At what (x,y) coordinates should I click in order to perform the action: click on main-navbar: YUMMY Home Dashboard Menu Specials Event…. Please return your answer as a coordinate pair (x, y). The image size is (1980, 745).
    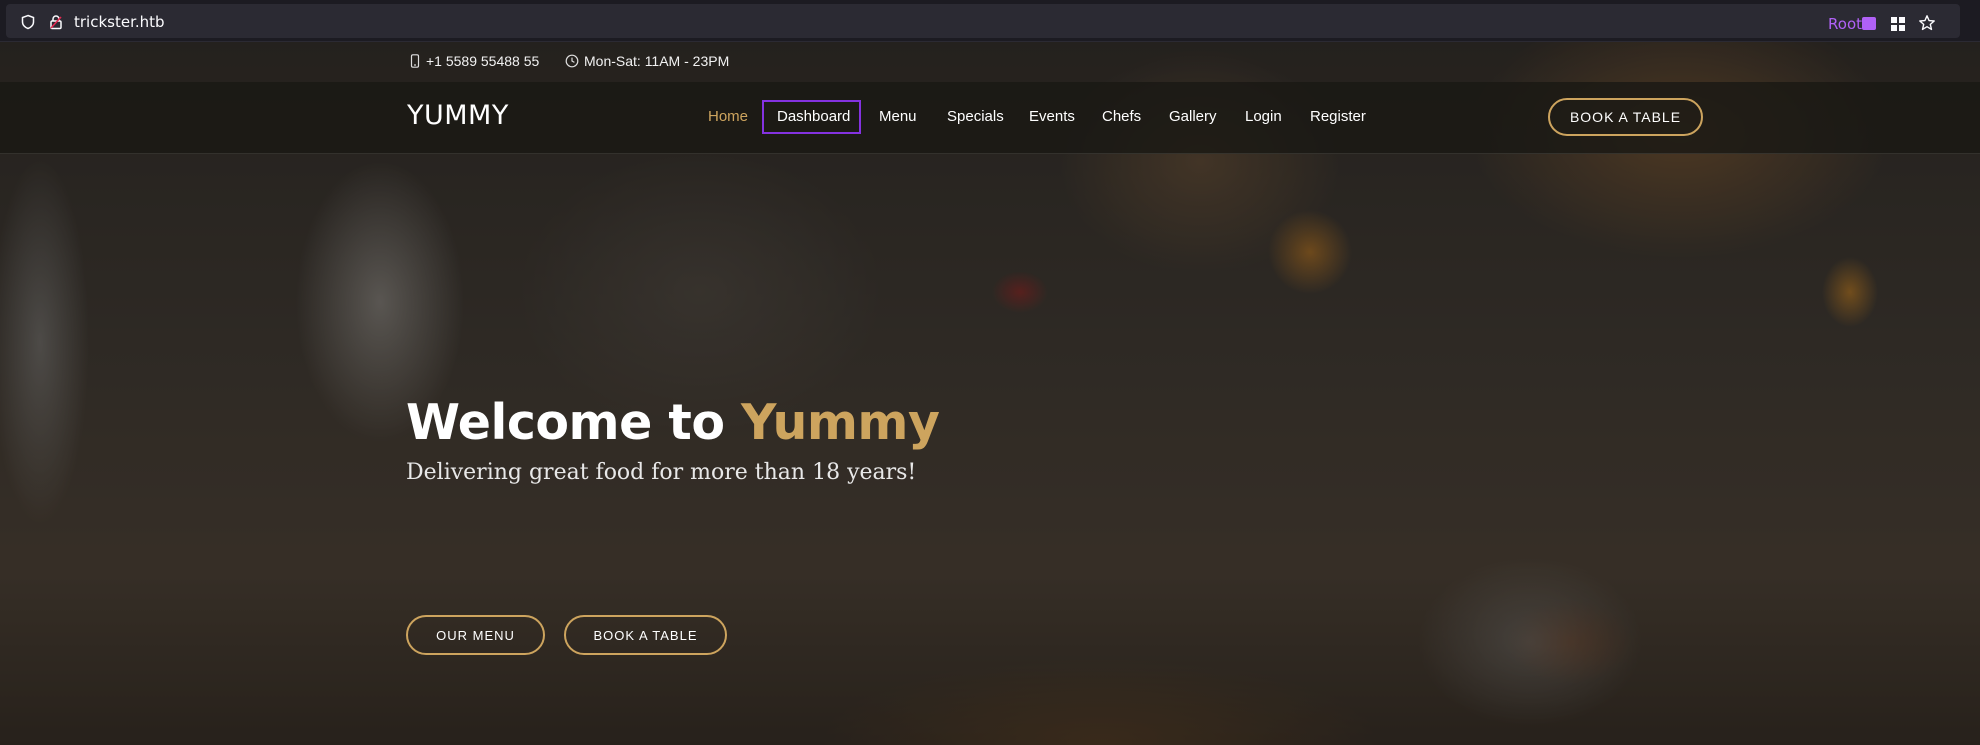
    Looking at the image, I should click on (990, 118).